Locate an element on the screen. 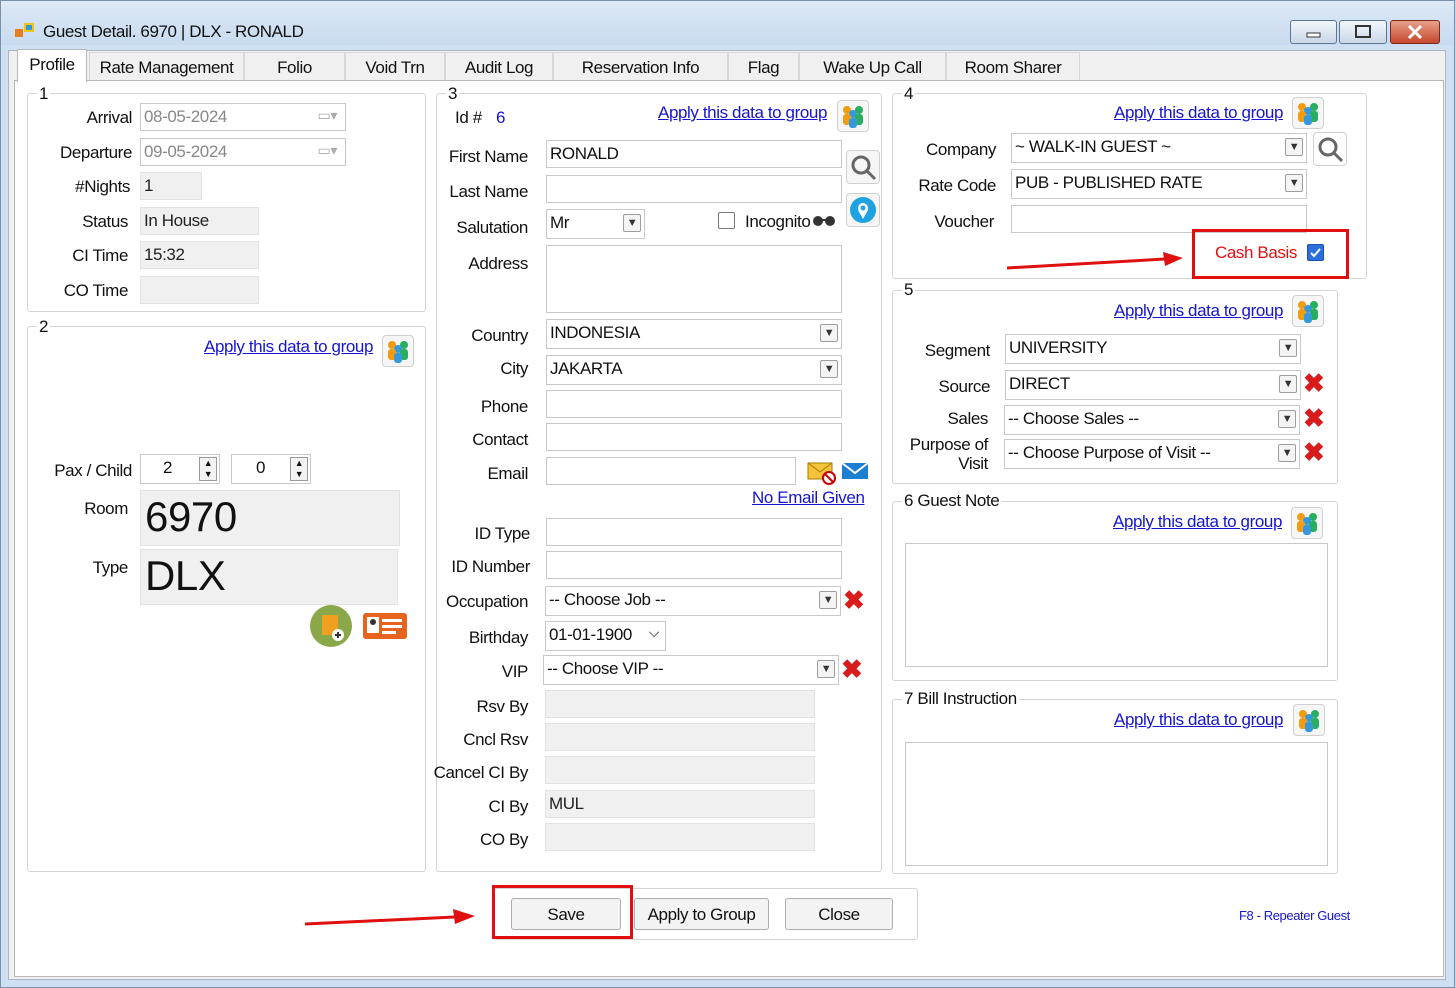  no-email-given-link: No Email Given is located at coordinates (808, 498).